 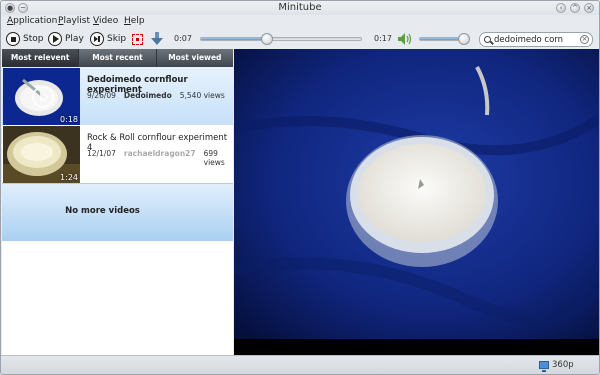 What do you see at coordinates (464, 39) in the screenshot?
I see `volume-handle` at bounding box center [464, 39].